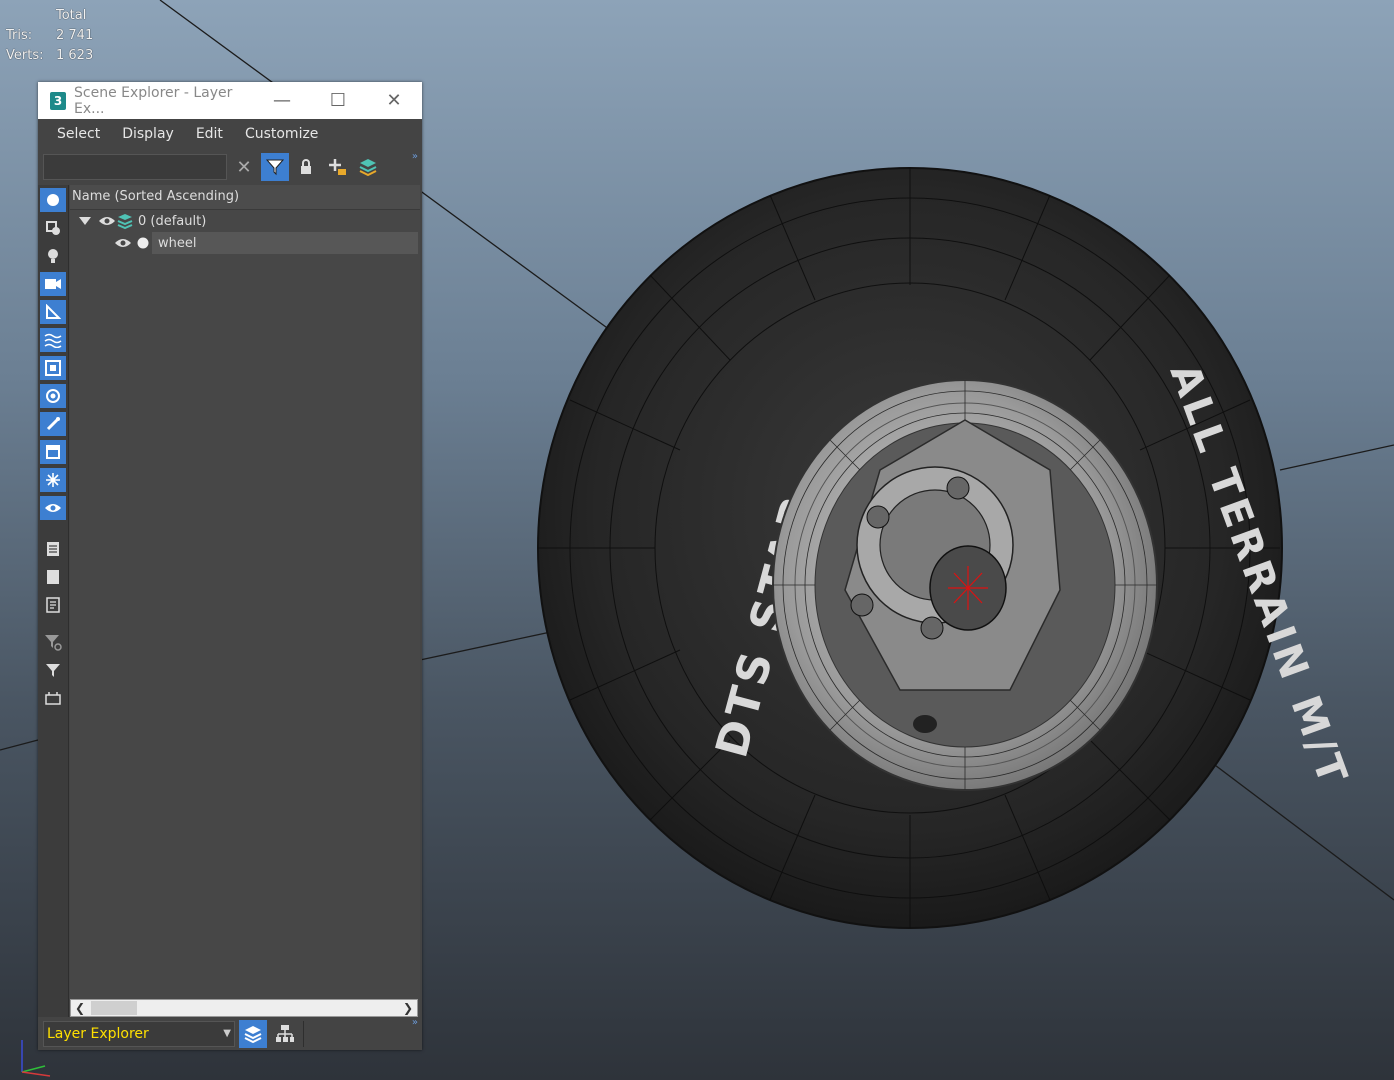 The width and height of the screenshot is (1394, 1080). I want to click on filter-button, so click(53, 670).